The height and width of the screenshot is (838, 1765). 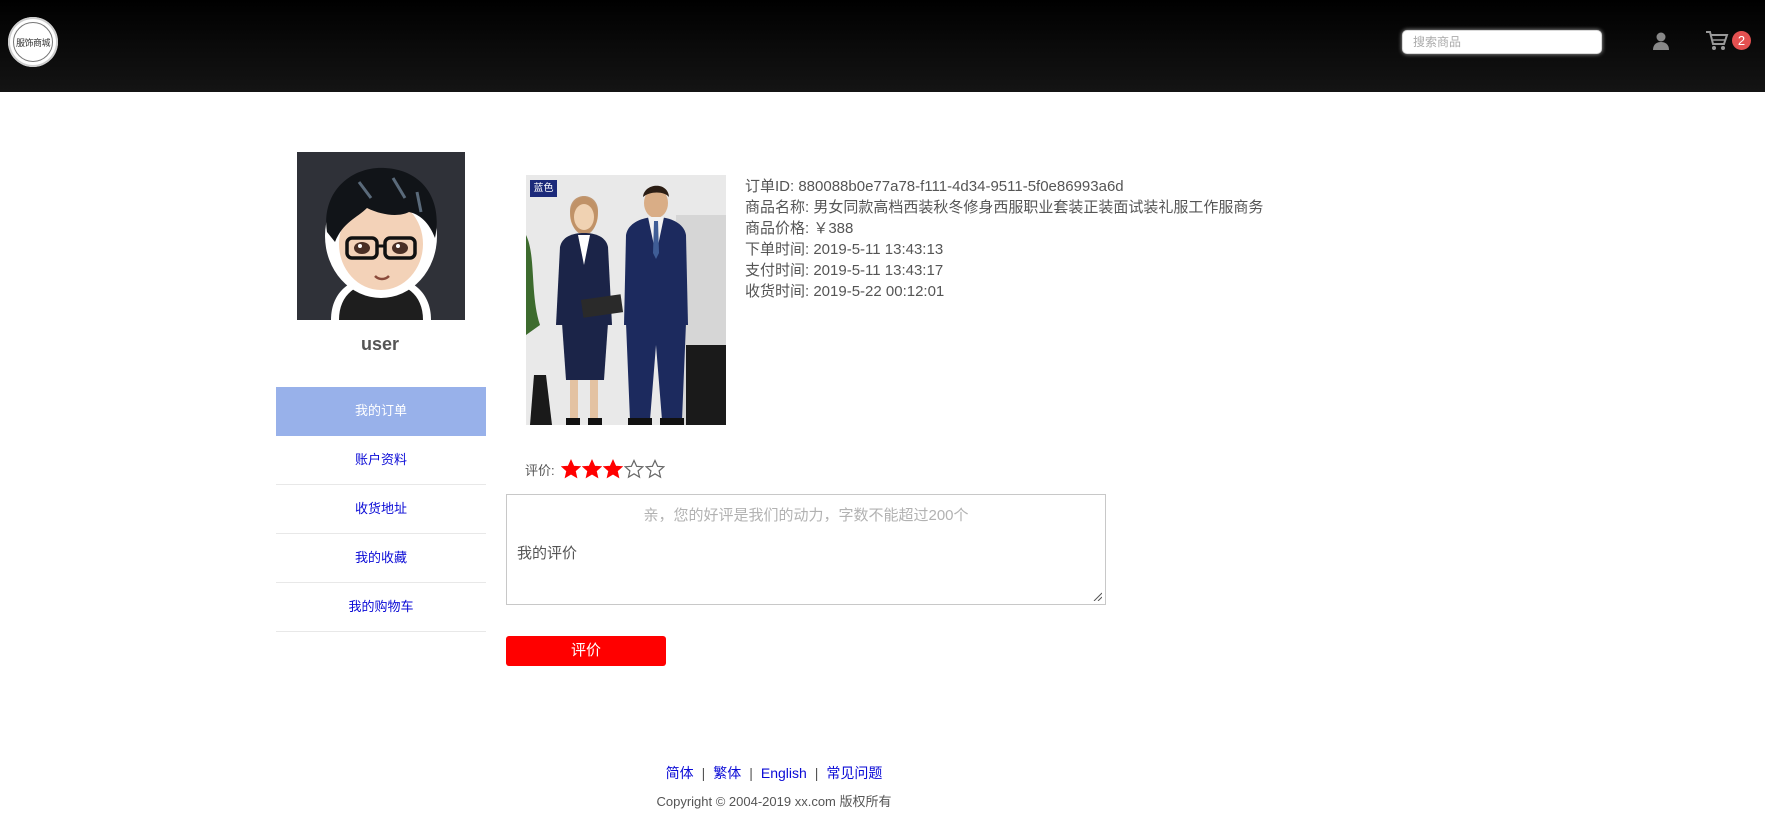 I want to click on comment-text: 我的评价, so click(x=547, y=553).